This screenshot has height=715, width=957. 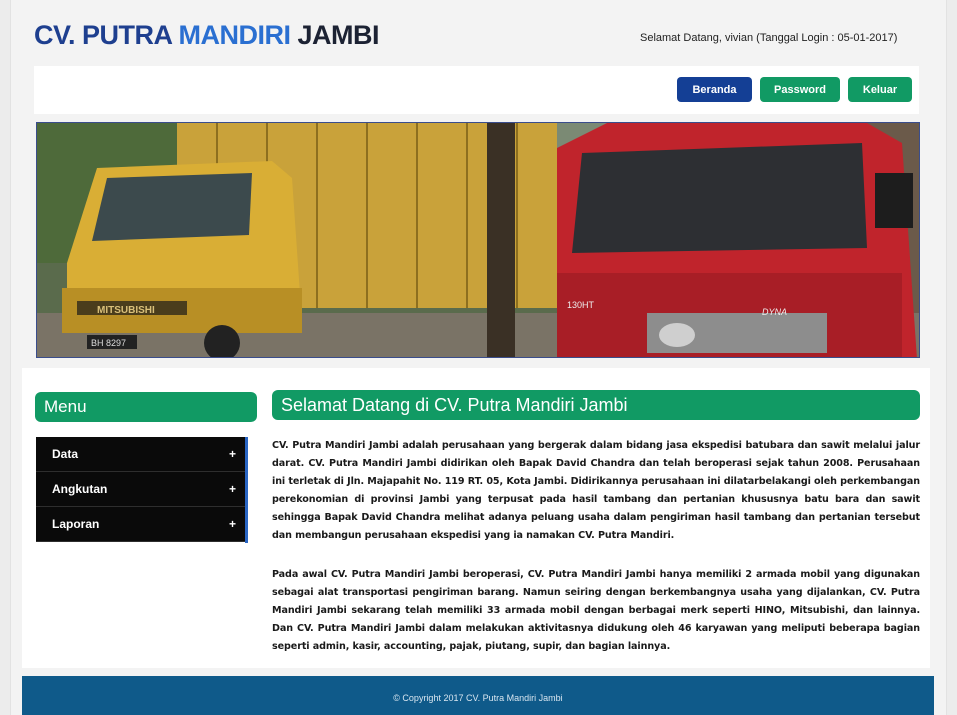 I want to click on password-button: Password, so click(x=800, y=89).